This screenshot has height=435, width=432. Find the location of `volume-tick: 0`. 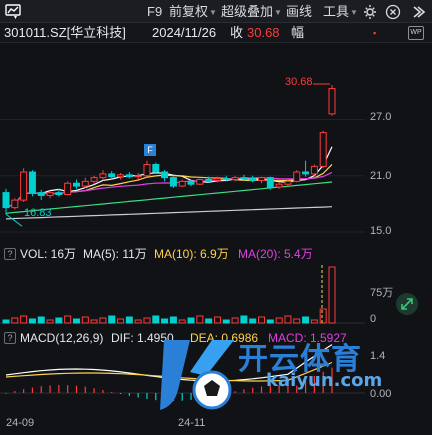

volume-tick: 0 is located at coordinates (373, 319).